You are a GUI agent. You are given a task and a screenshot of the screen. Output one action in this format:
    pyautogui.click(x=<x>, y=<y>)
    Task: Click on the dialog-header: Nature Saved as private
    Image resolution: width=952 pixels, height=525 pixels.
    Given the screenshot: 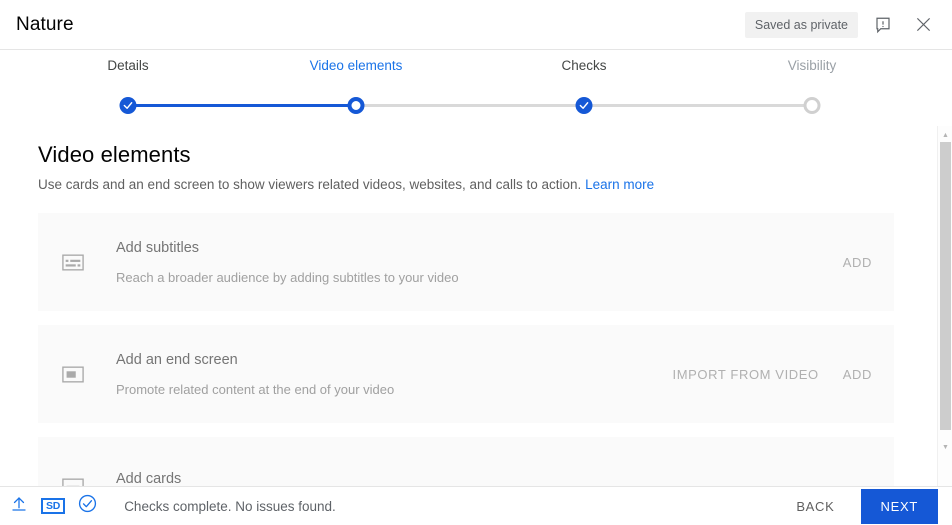 What is the action you would take?
    pyautogui.click(x=476, y=25)
    